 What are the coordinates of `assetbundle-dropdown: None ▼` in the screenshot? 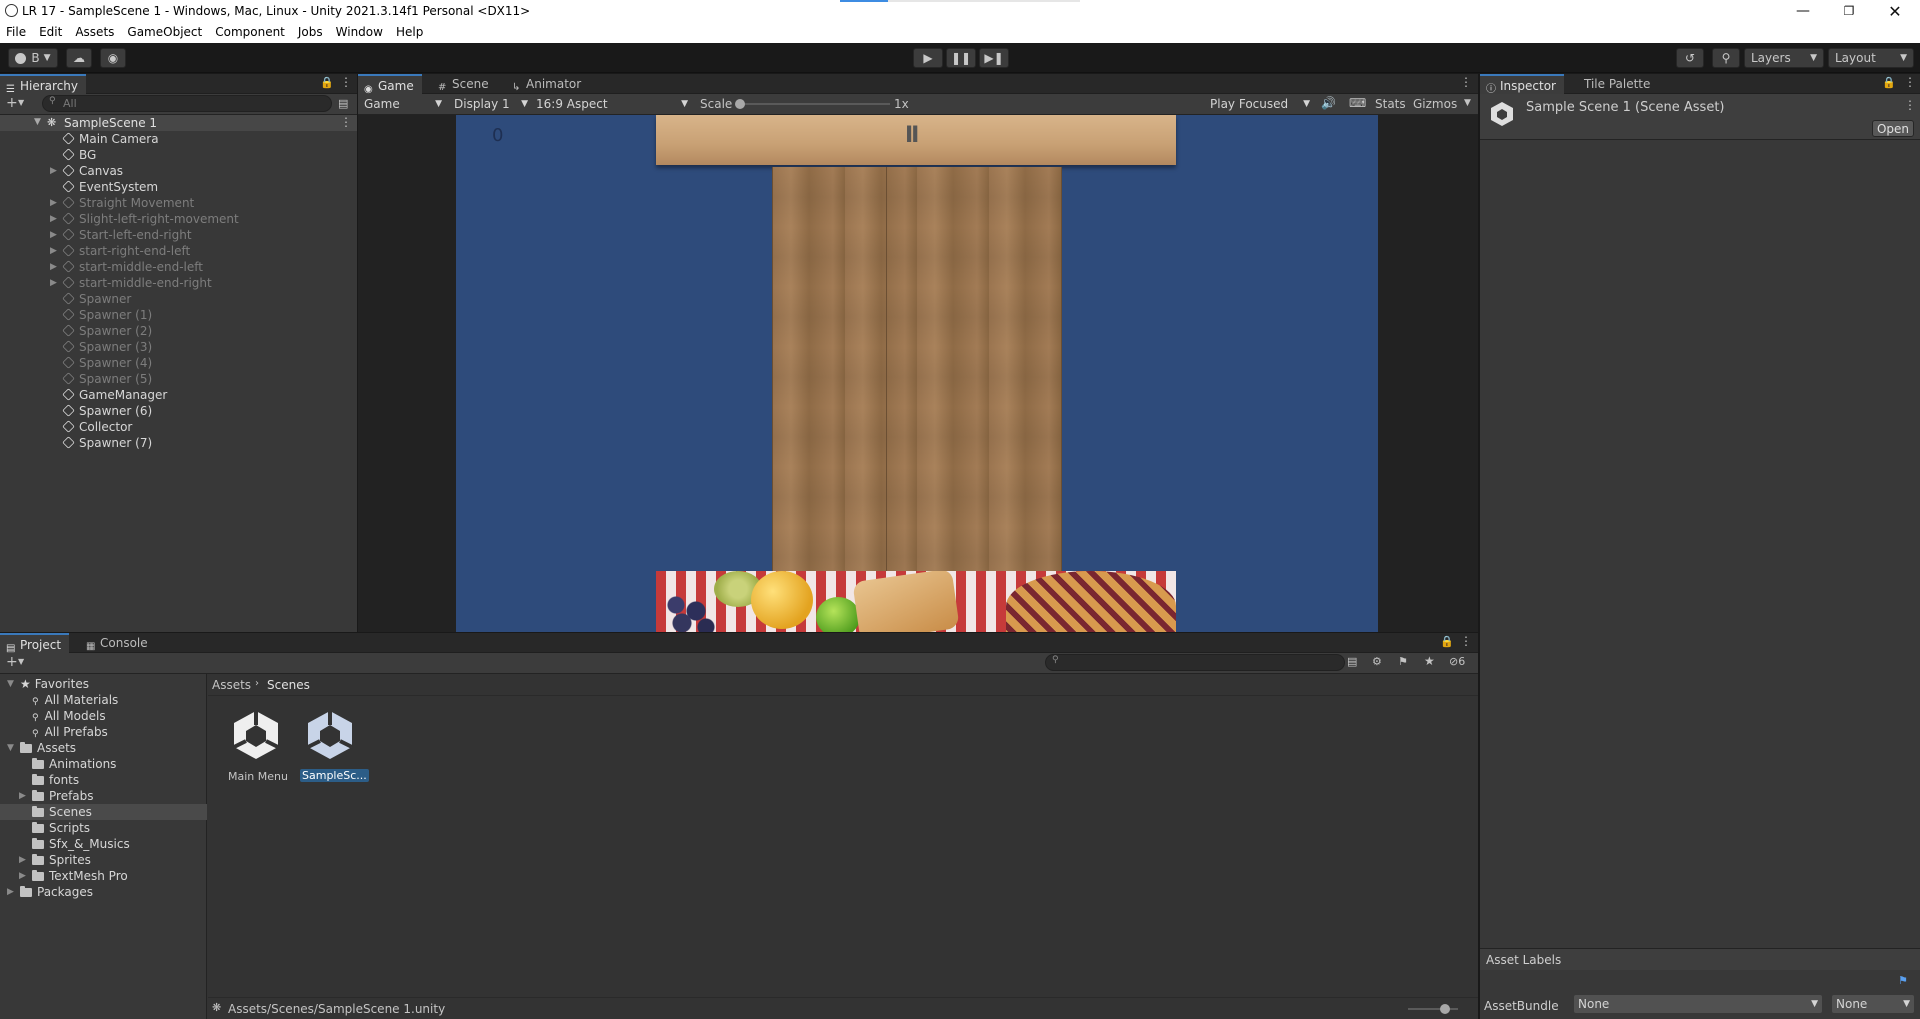 It's located at (1698, 1004).